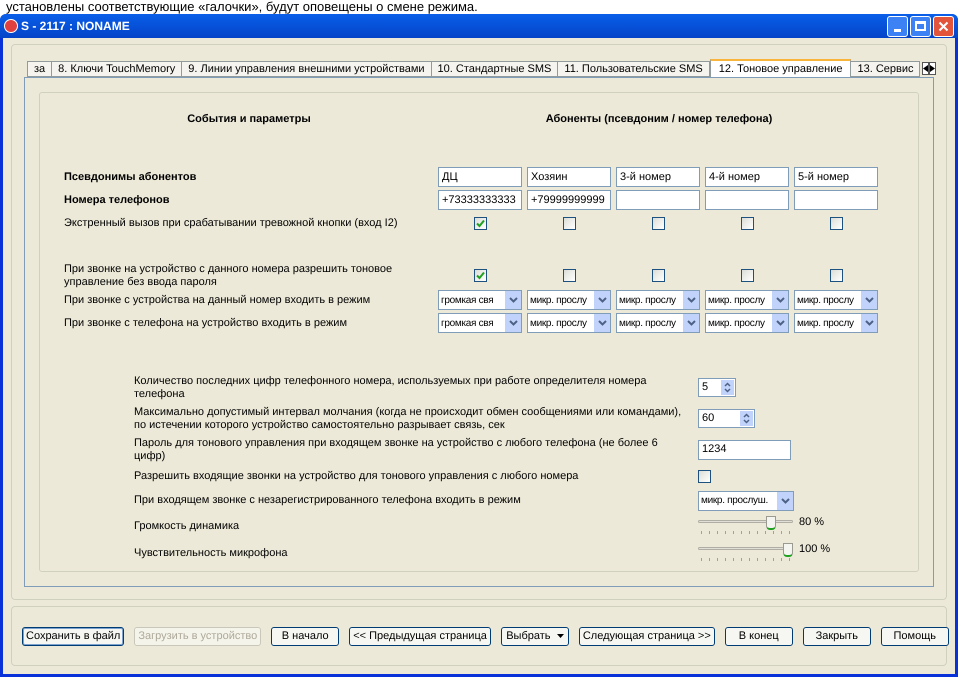 The width and height of the screenshot is (958, 677). What do you see at coordinates (920, 26) in the screenshot?
I see `maximize-button` at bounding box center [920, 26].